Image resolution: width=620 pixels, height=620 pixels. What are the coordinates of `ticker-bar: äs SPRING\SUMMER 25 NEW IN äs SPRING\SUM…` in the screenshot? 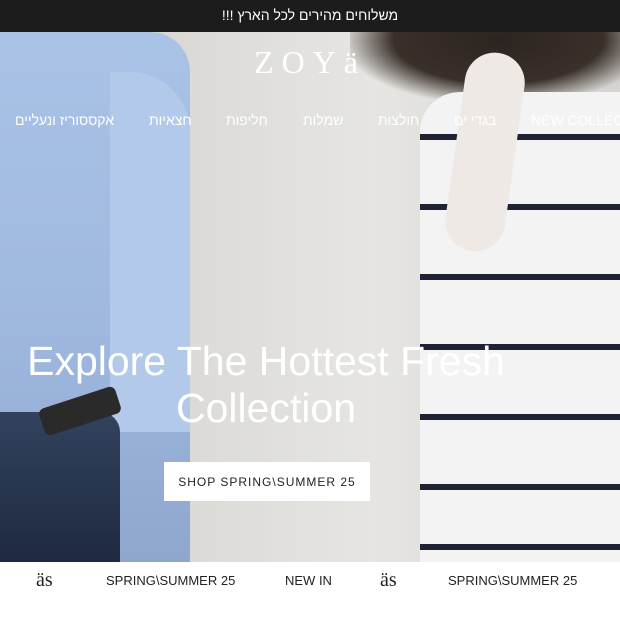 It's located at (310, 581).